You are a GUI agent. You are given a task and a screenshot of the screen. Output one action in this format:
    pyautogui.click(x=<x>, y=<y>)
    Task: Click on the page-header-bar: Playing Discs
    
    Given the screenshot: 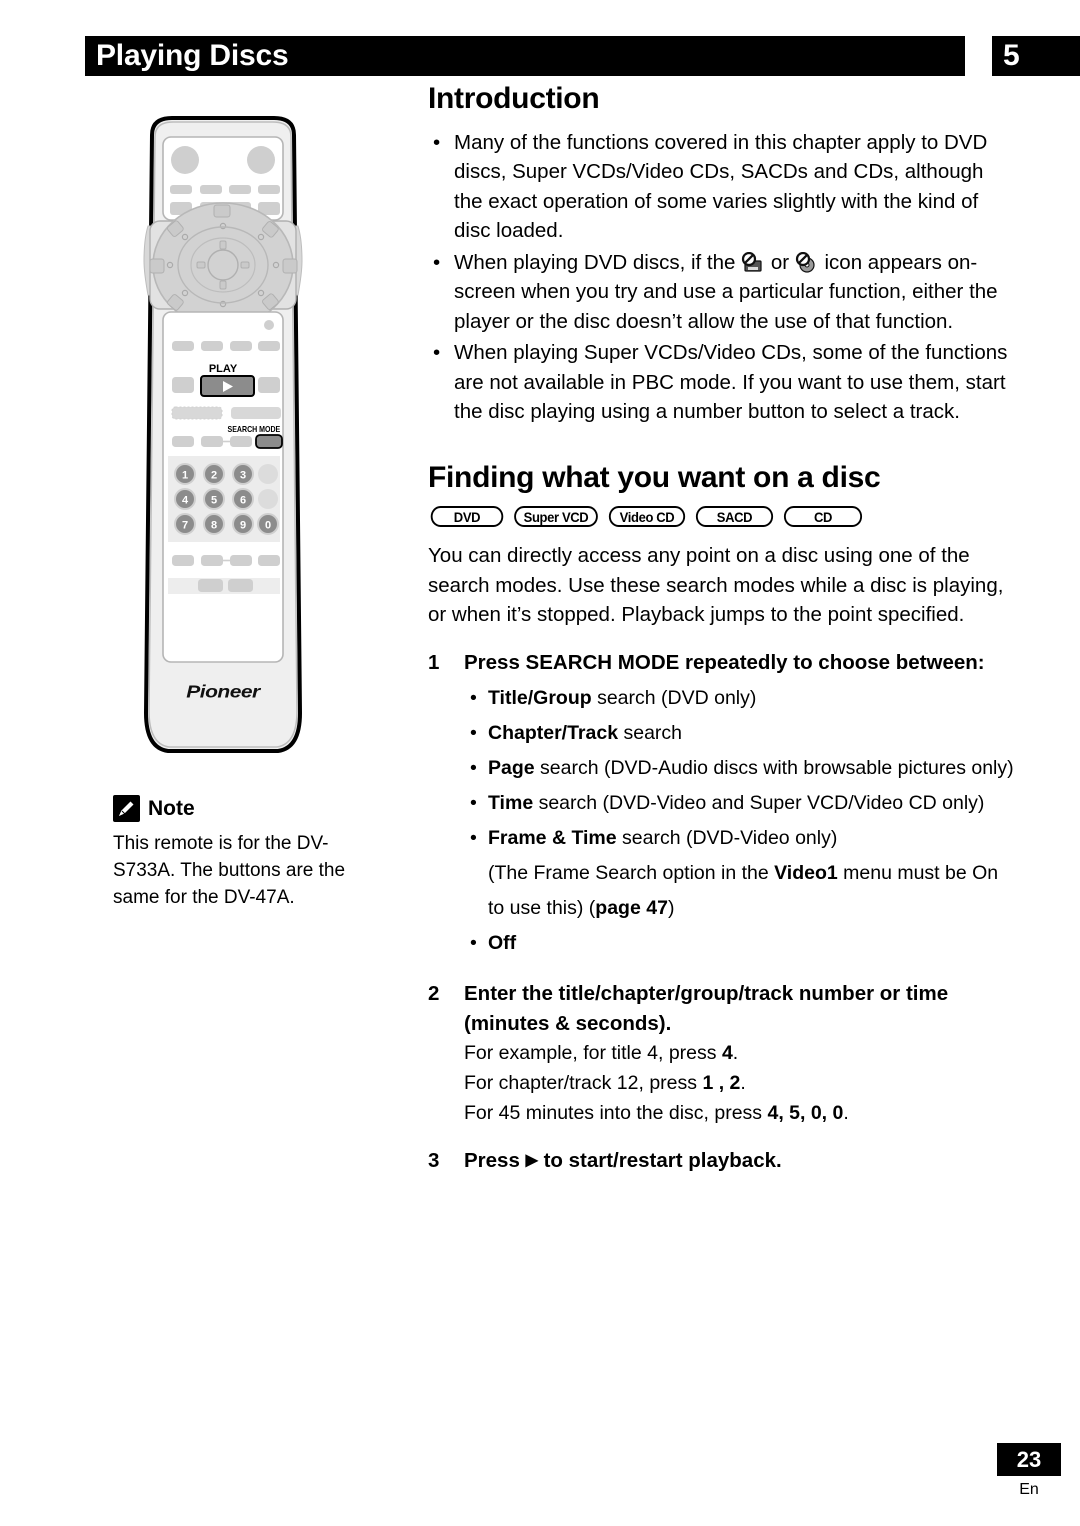 What is the action you would take?
    pyautogui.click(x=525, y=56)
    